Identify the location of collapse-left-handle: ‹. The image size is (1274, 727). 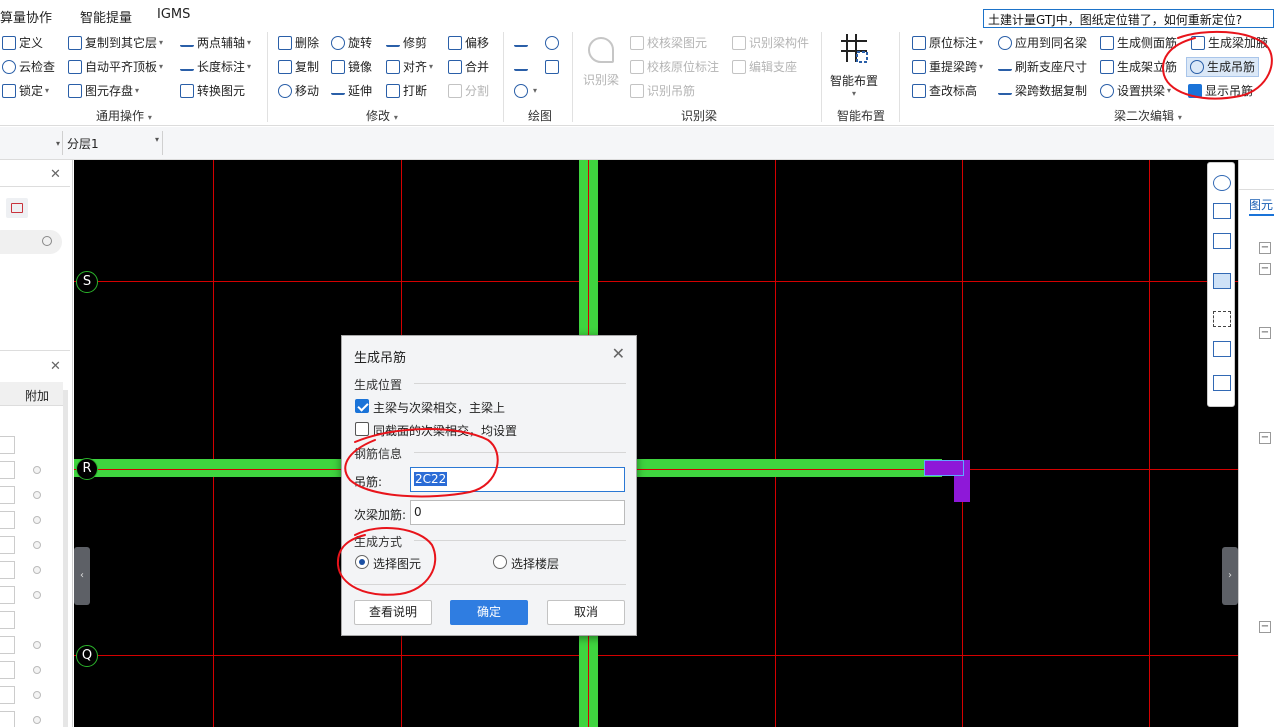
(82, 576).